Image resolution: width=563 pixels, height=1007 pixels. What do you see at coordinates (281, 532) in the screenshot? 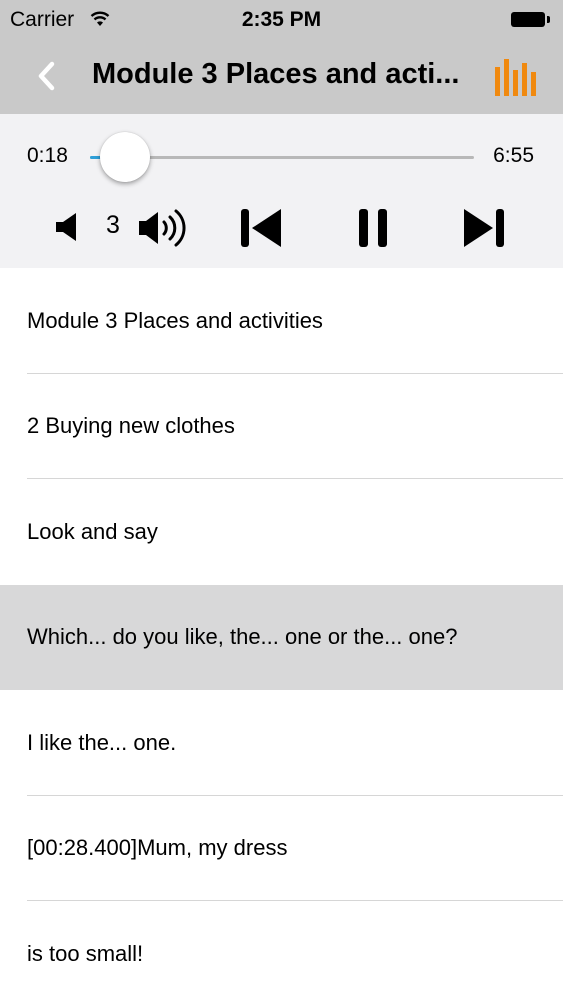
I see `lyric-line: Look and say` at bounding box center [281, 532].